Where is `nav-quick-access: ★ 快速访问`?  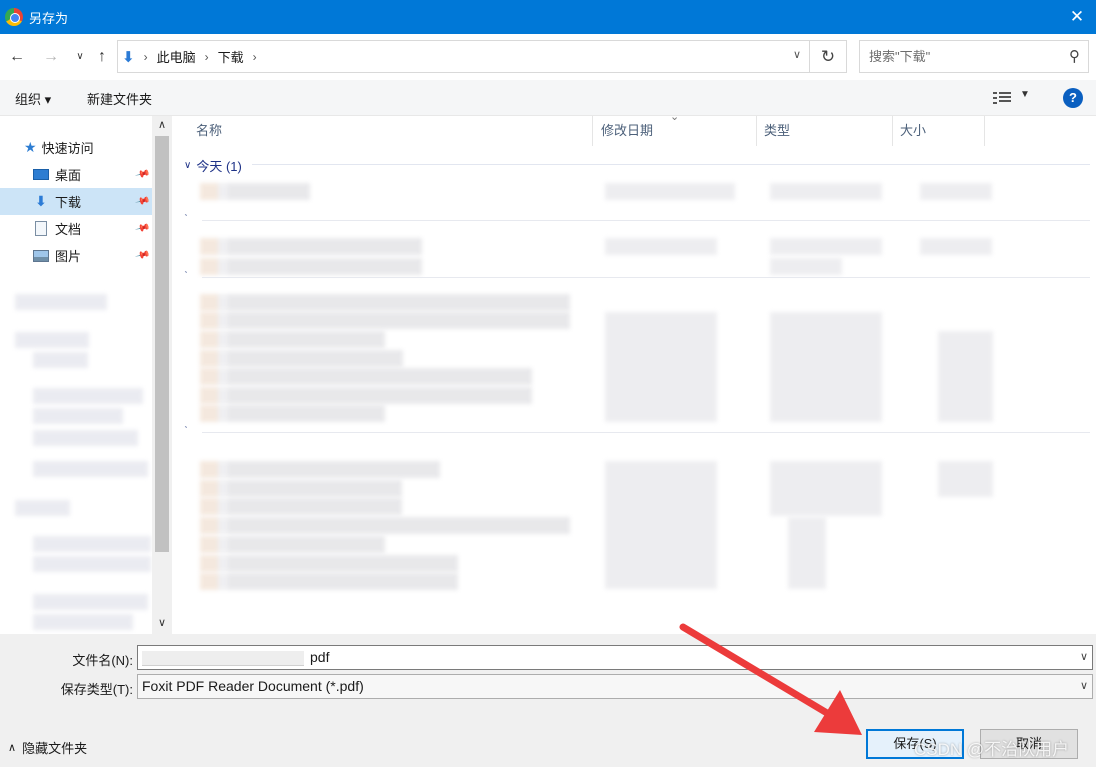
nav-quick-access: ★ 快速访问 is located at coordinates (76, 147).